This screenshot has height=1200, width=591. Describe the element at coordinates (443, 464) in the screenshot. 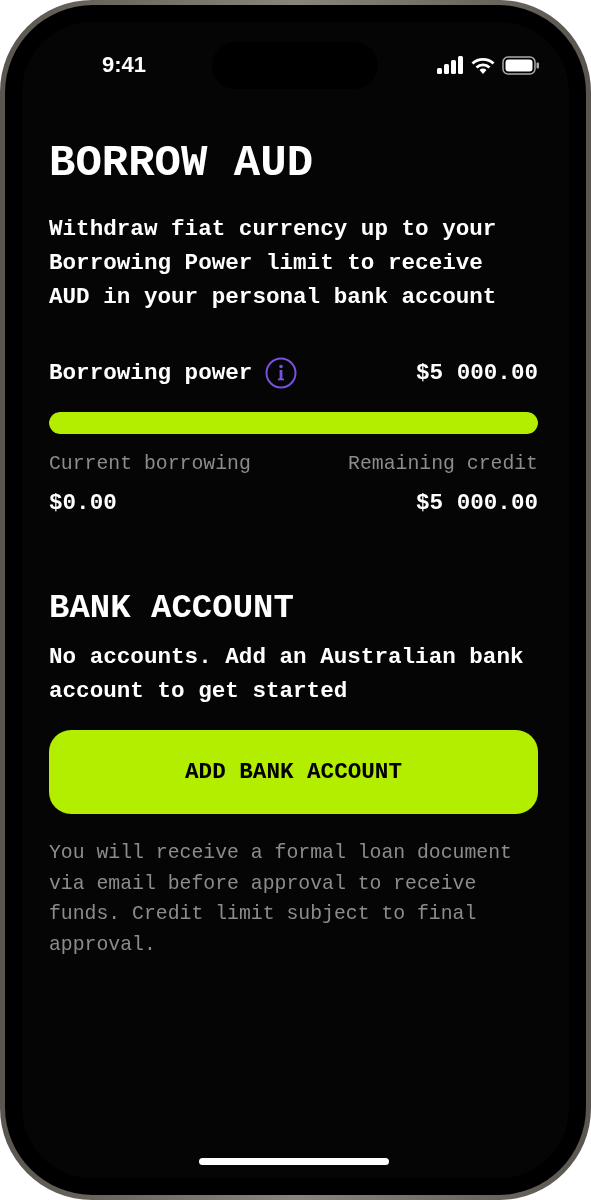

I see `remaining-credit-label: Remaining credit` at that location.